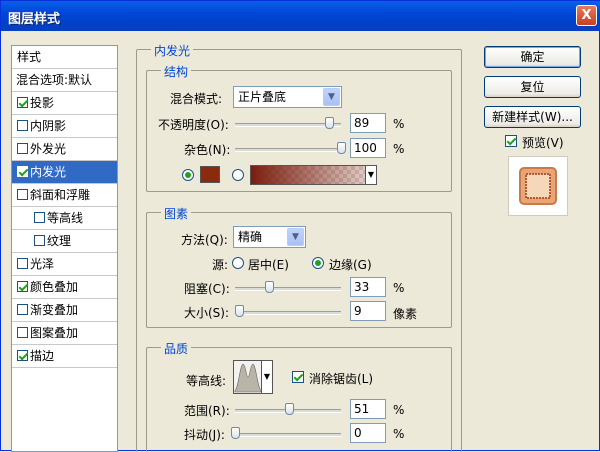 The height and width of the screenshot is (452, 600). Describe the element at coordinates (42, 103) in the screenshot. I see `sidebar-item-label: 投影` at that location.